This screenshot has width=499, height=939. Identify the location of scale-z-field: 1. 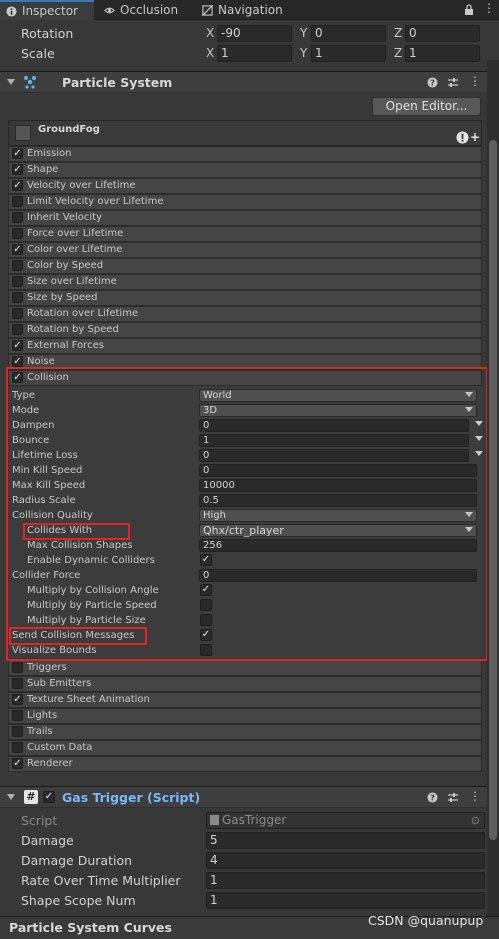
(442, 53).